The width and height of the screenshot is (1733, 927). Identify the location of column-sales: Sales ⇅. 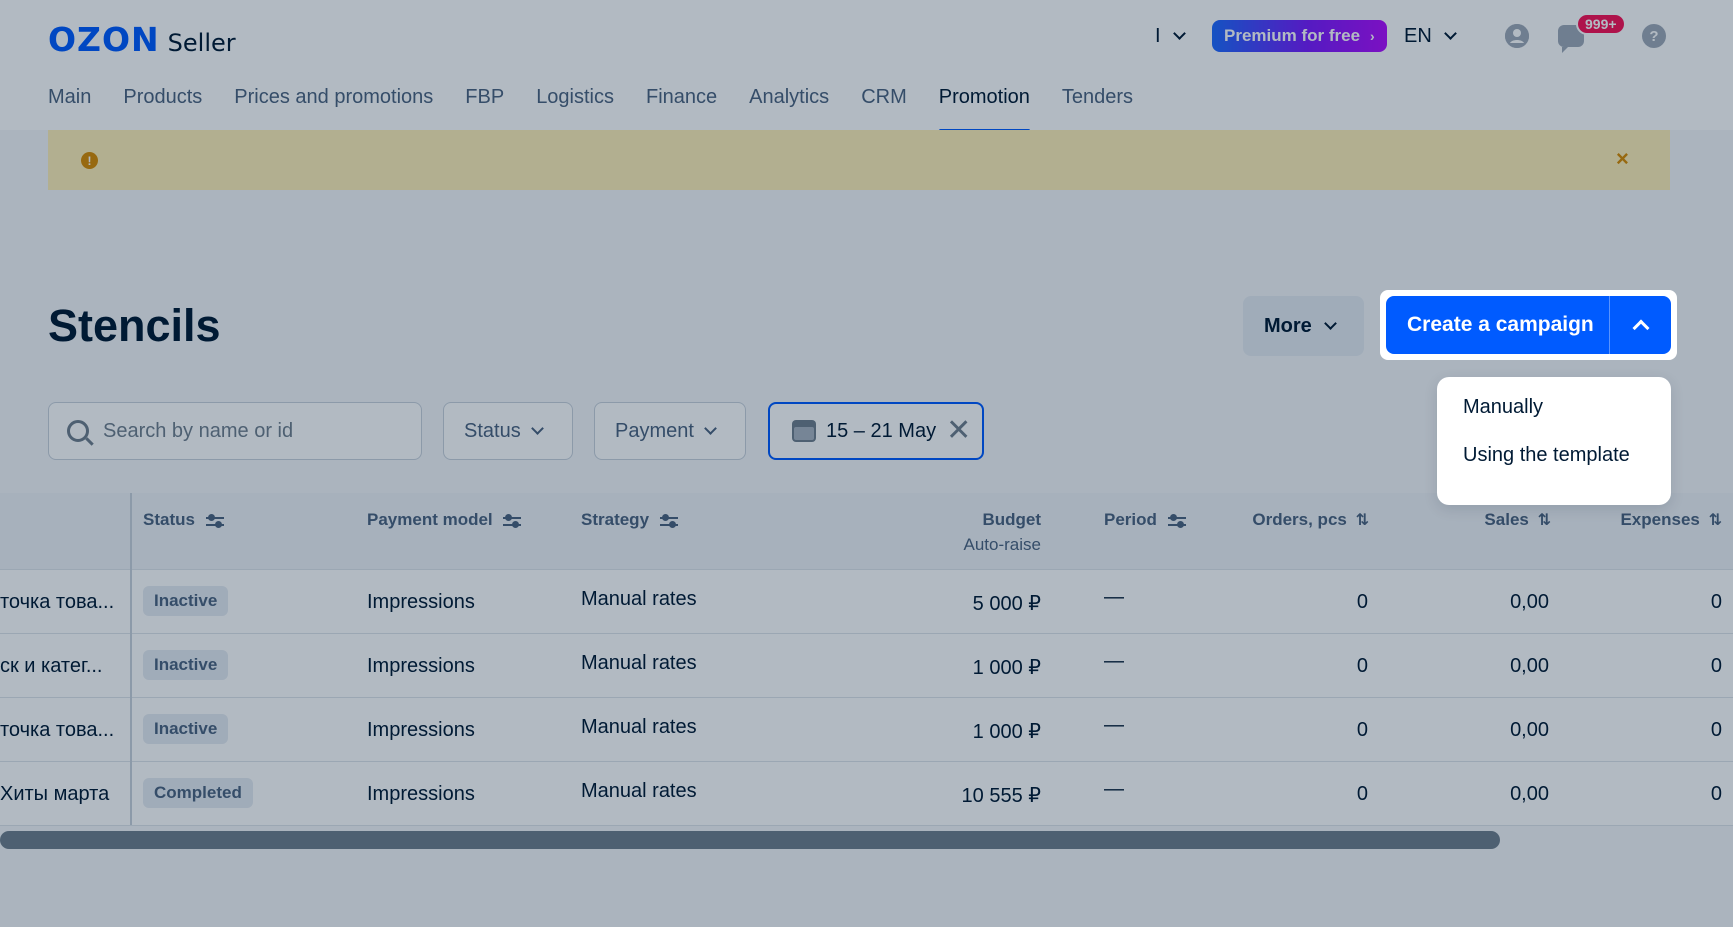
(1517, 520).